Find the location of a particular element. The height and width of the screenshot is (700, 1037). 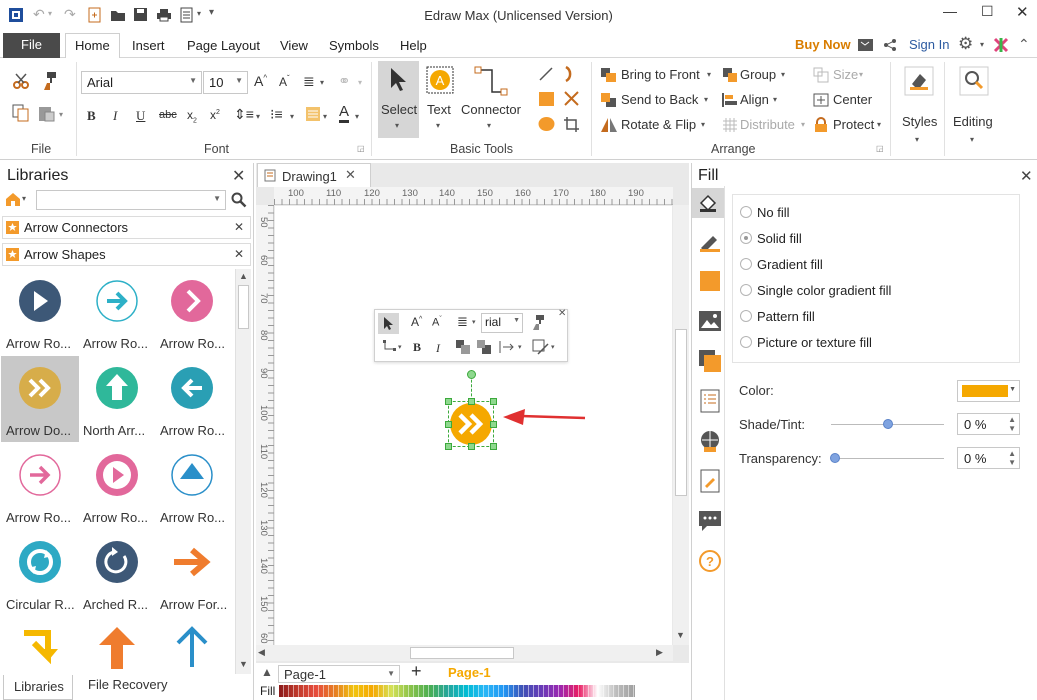

shadow-icon is located at coordinates (710, 281).